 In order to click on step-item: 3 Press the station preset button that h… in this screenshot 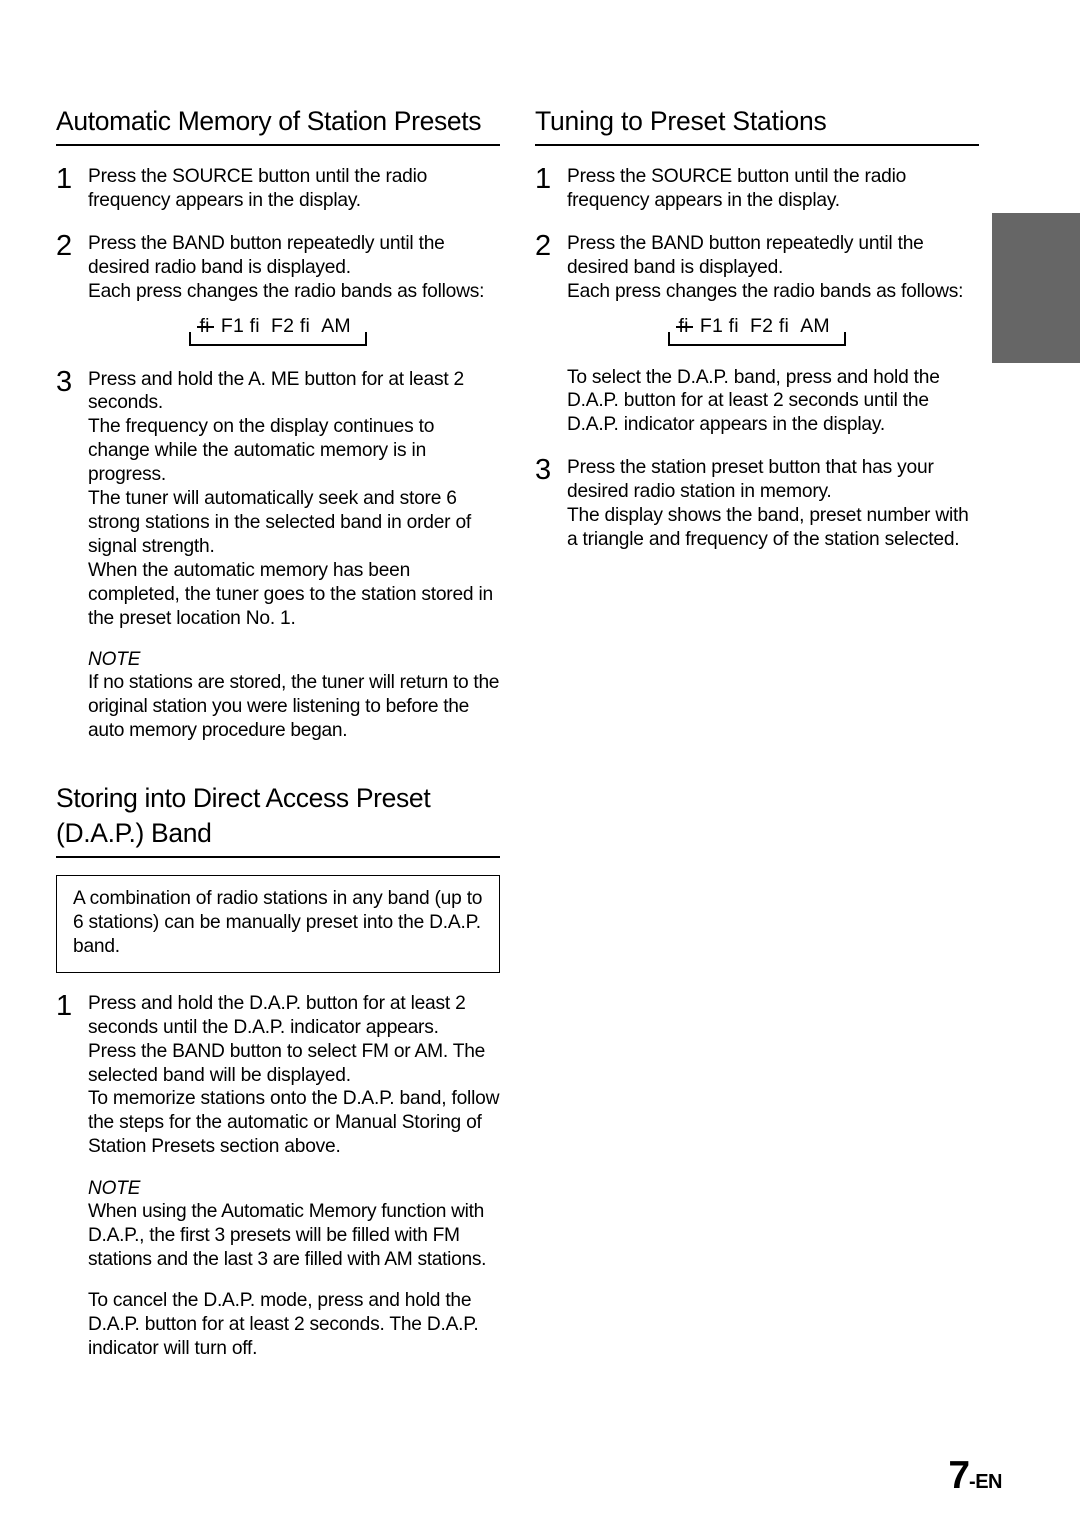, I will do `click(757, 504)`.